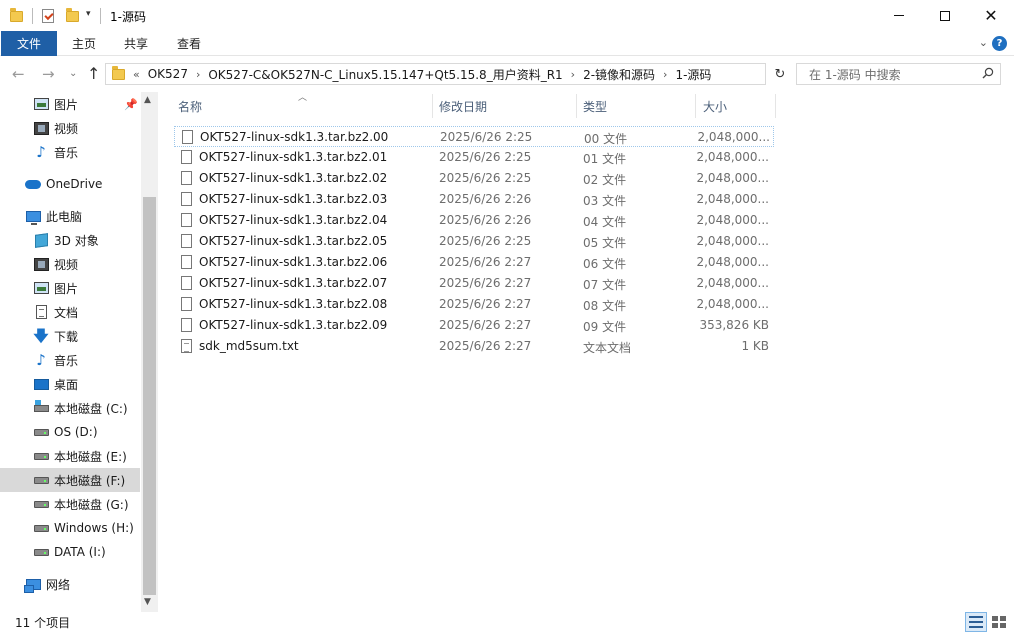 Image resolution: width=1014 pixels, height=634 pixels. I want to click on file-type: 07 文件, so click(605, 285).